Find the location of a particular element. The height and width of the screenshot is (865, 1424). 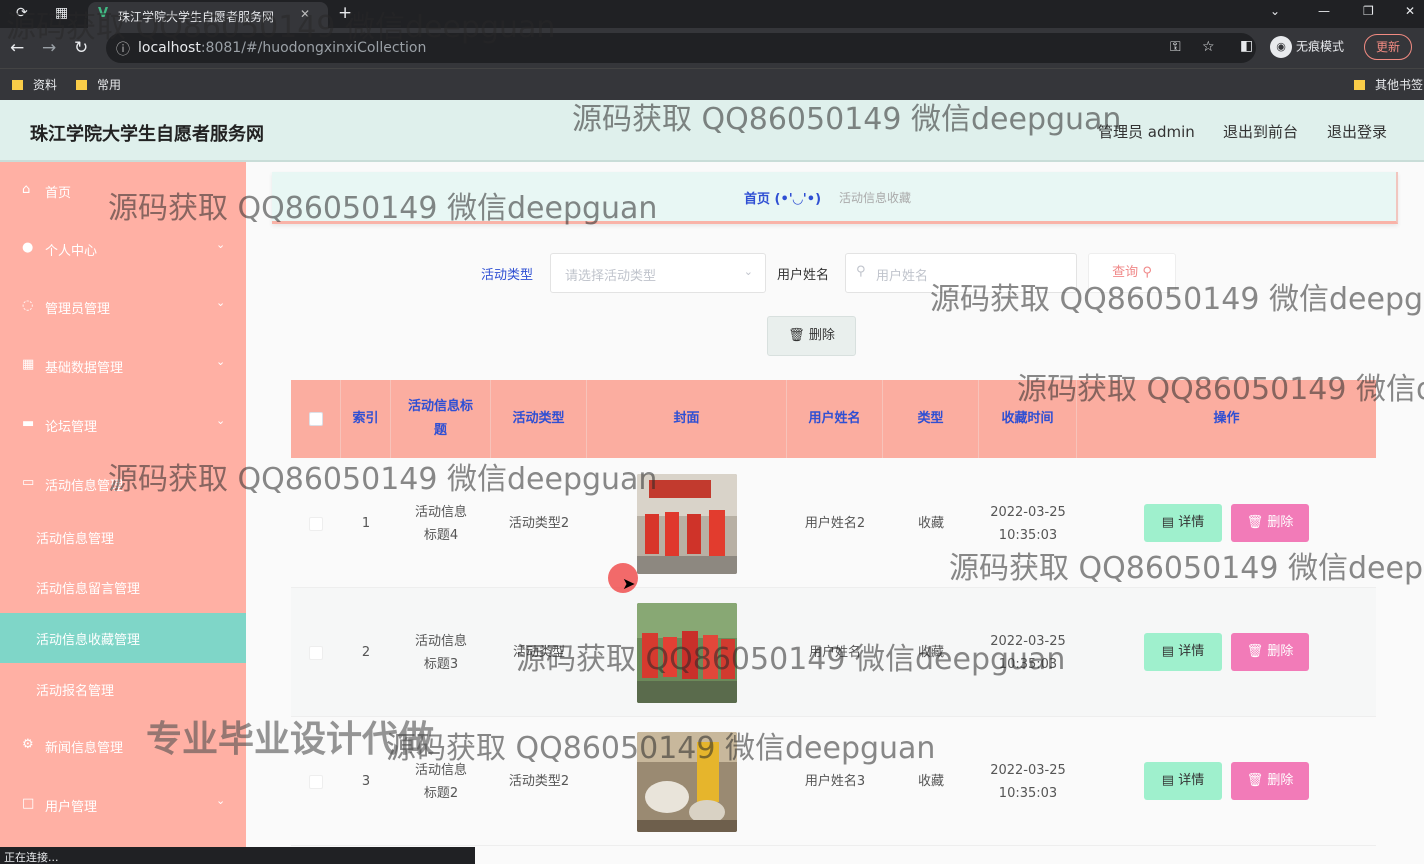

row-title: 活动信息标题3 is located at coordinates (440, 652).